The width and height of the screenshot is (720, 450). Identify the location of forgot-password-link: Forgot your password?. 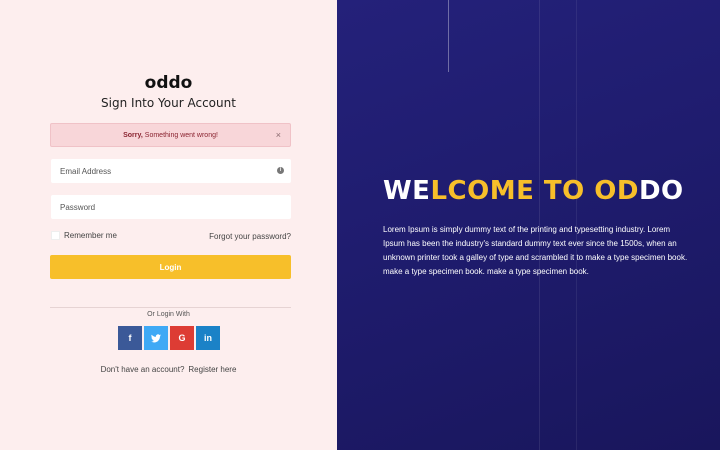
(250, 236).